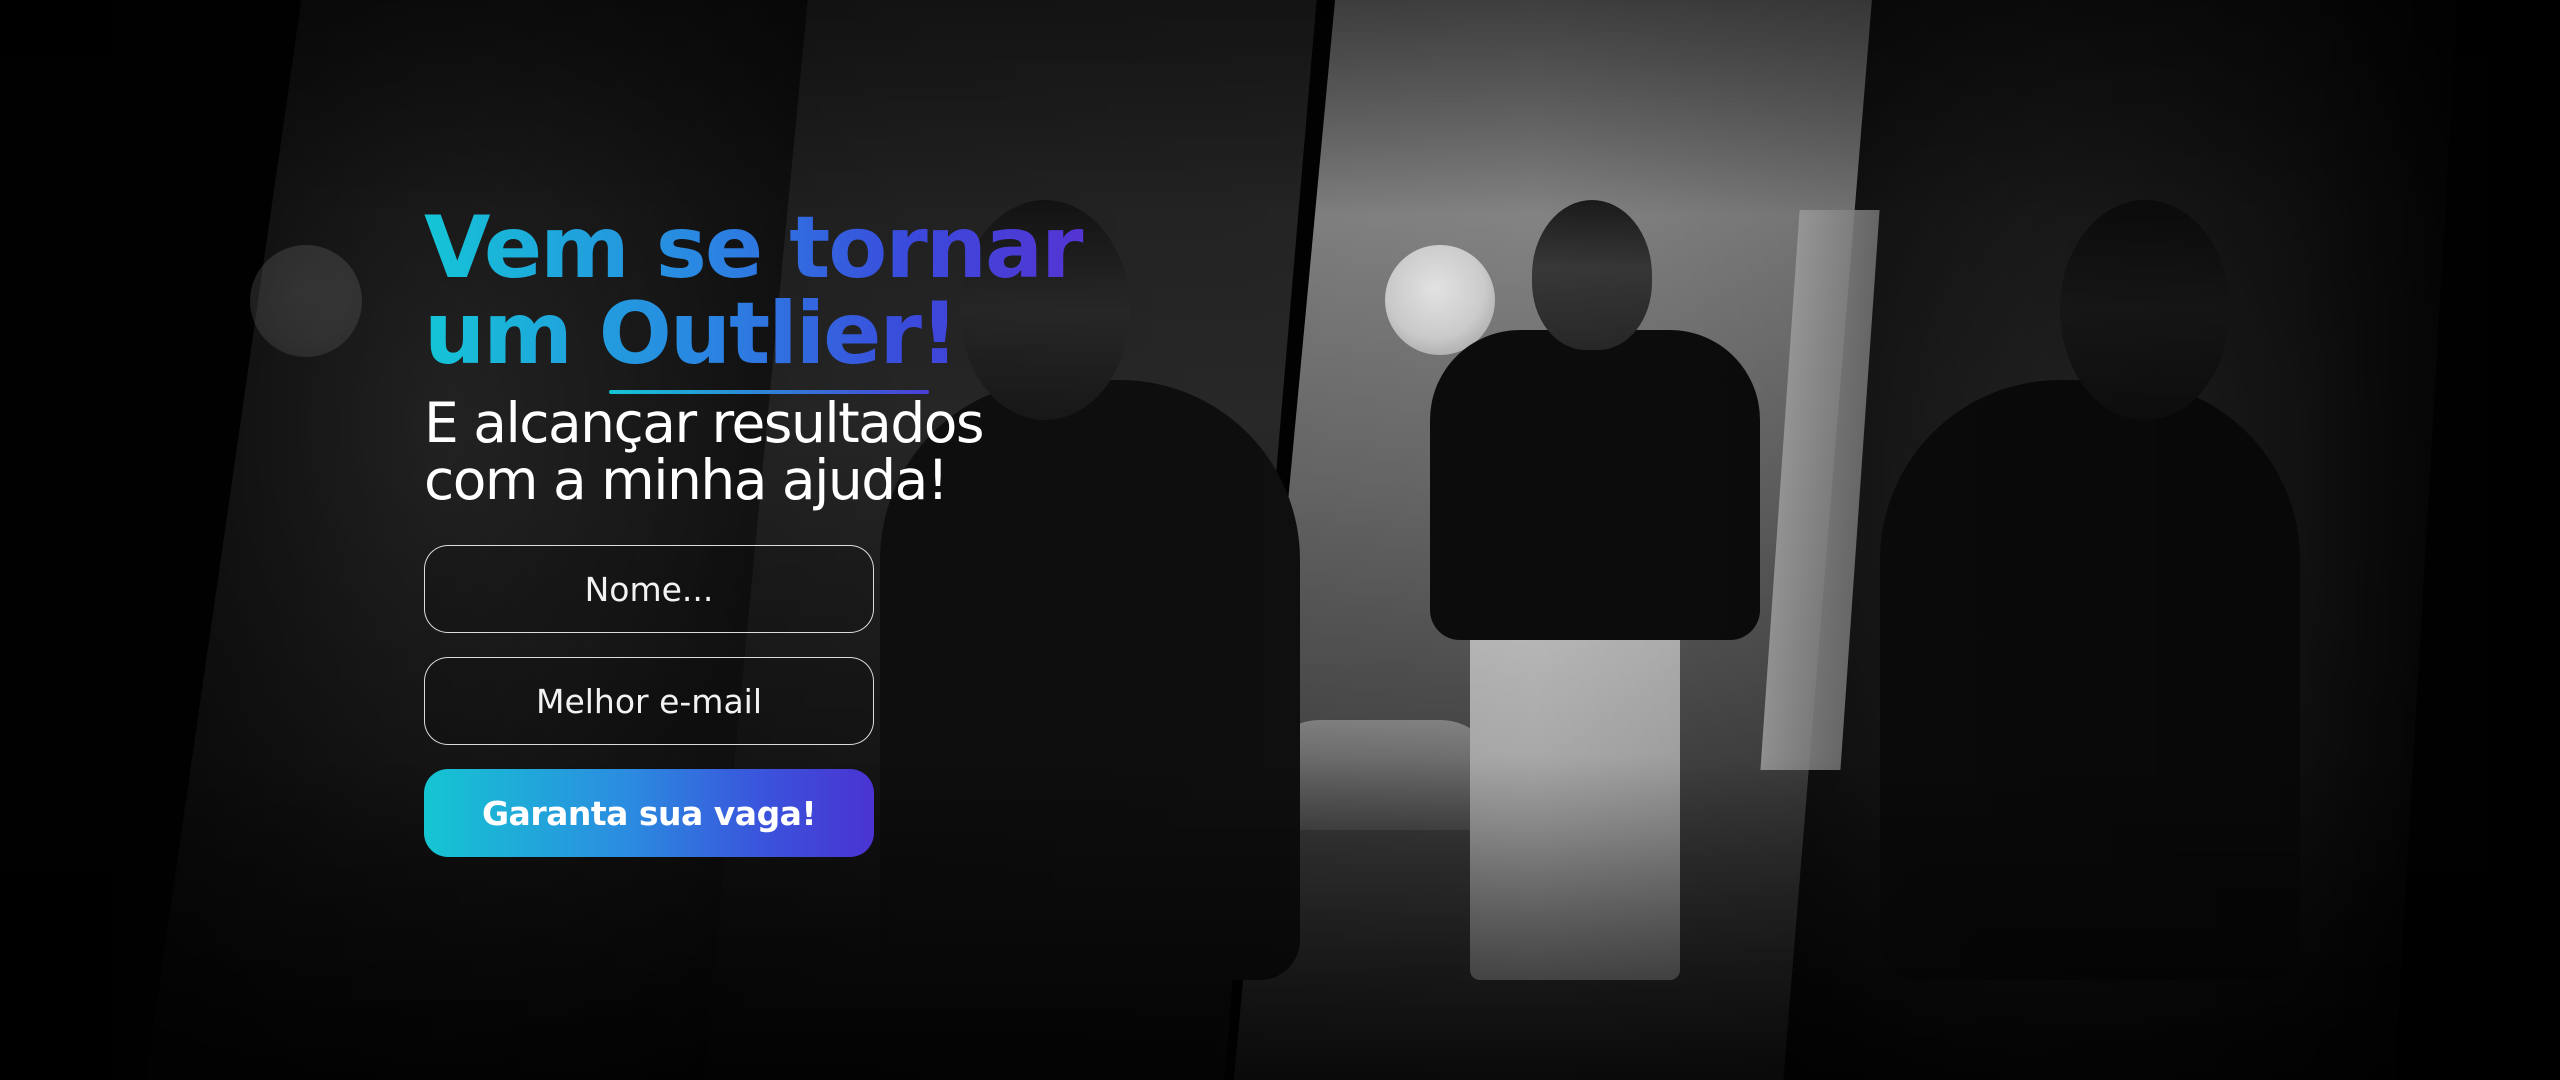 Image resolution: width=2560 pixels, height=1080 pixels. I want to click on signup-form: Garanta sua vaga!, so click(649, 701).